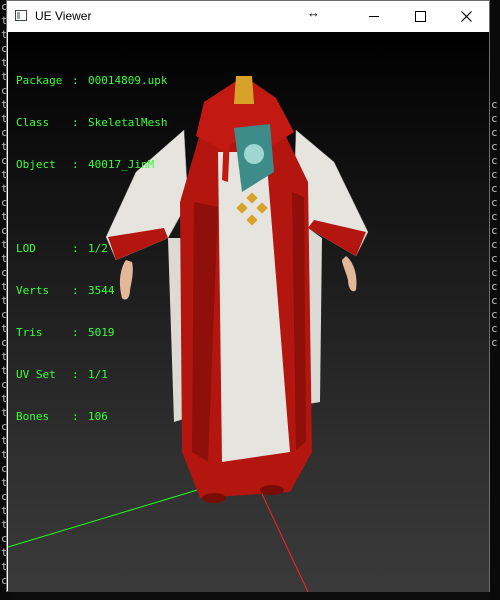  What do you see at coordinates (272, 490) in the screenshot?
I see `right-shoe` at bounding box center [272, 490].